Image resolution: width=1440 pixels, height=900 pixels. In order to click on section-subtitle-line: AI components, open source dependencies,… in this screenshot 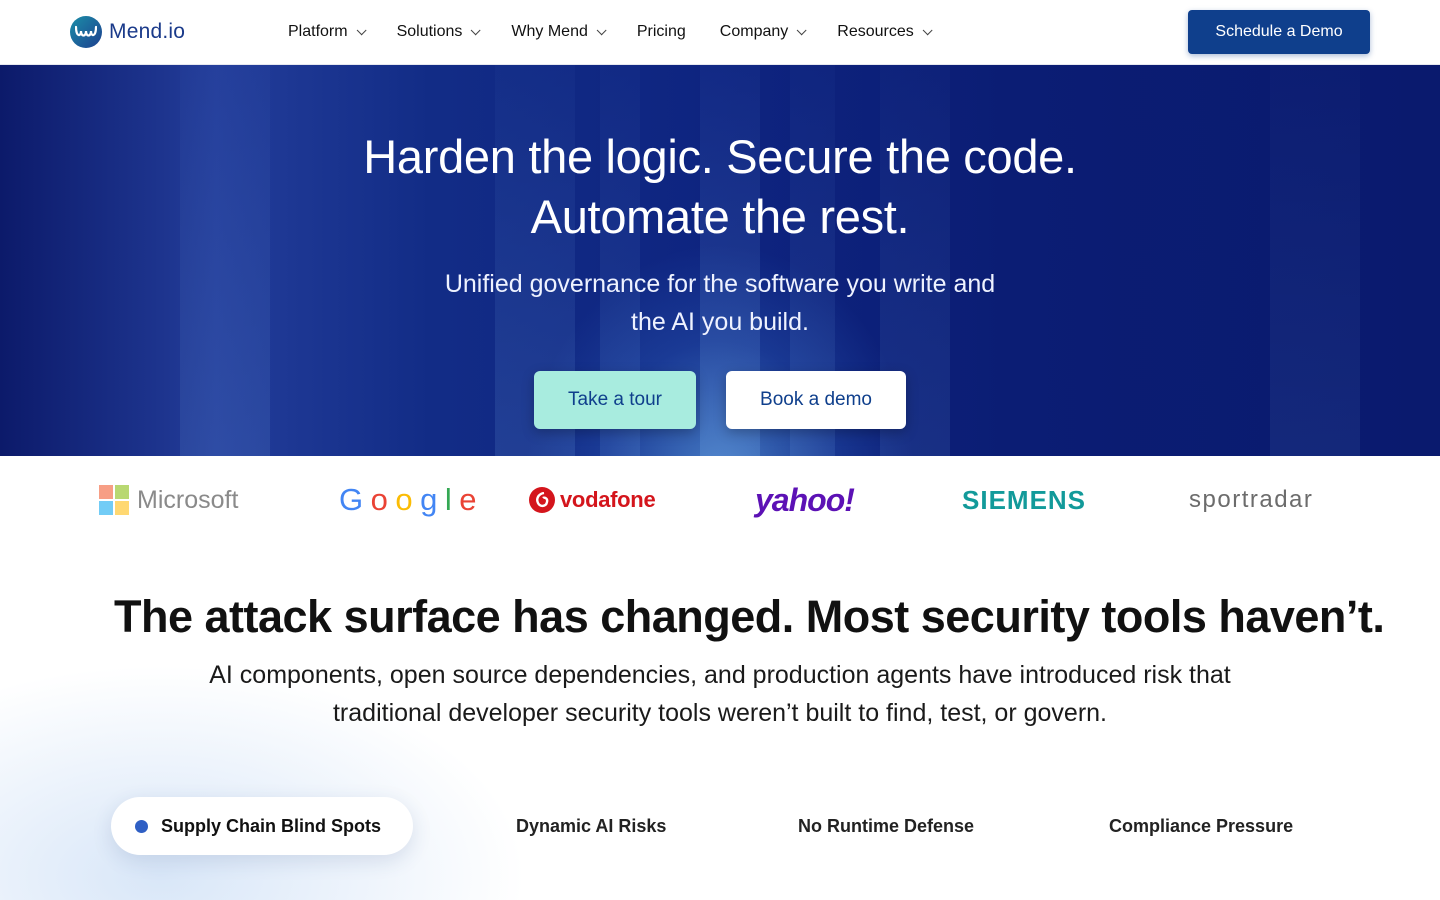, I will do `click(720, 675)`.